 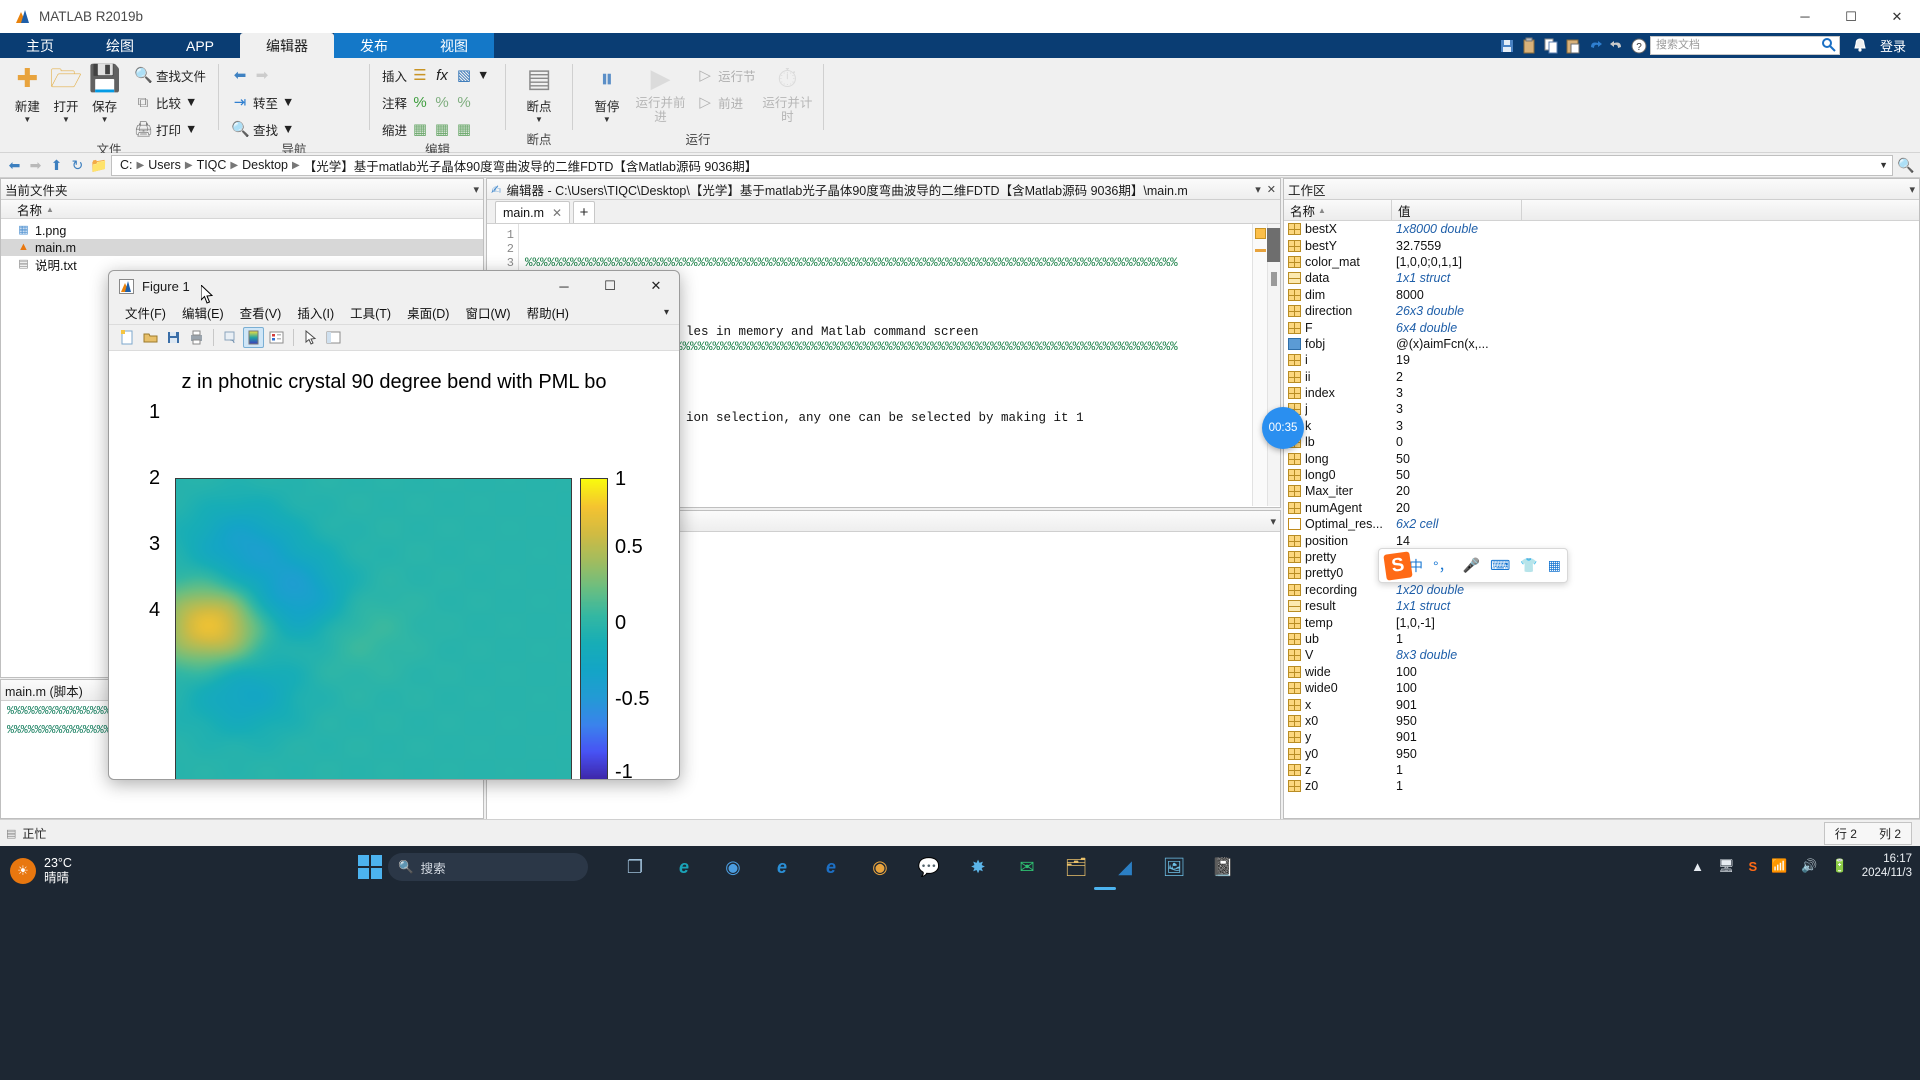 I want to click on minimize-button: ─, so click(x=1805, y=16).